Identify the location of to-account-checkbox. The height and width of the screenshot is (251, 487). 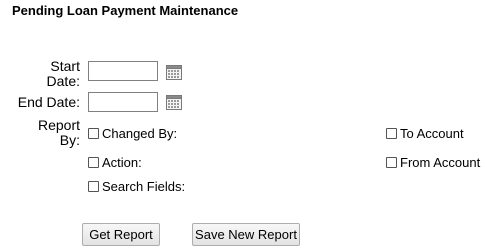
(391, 133).